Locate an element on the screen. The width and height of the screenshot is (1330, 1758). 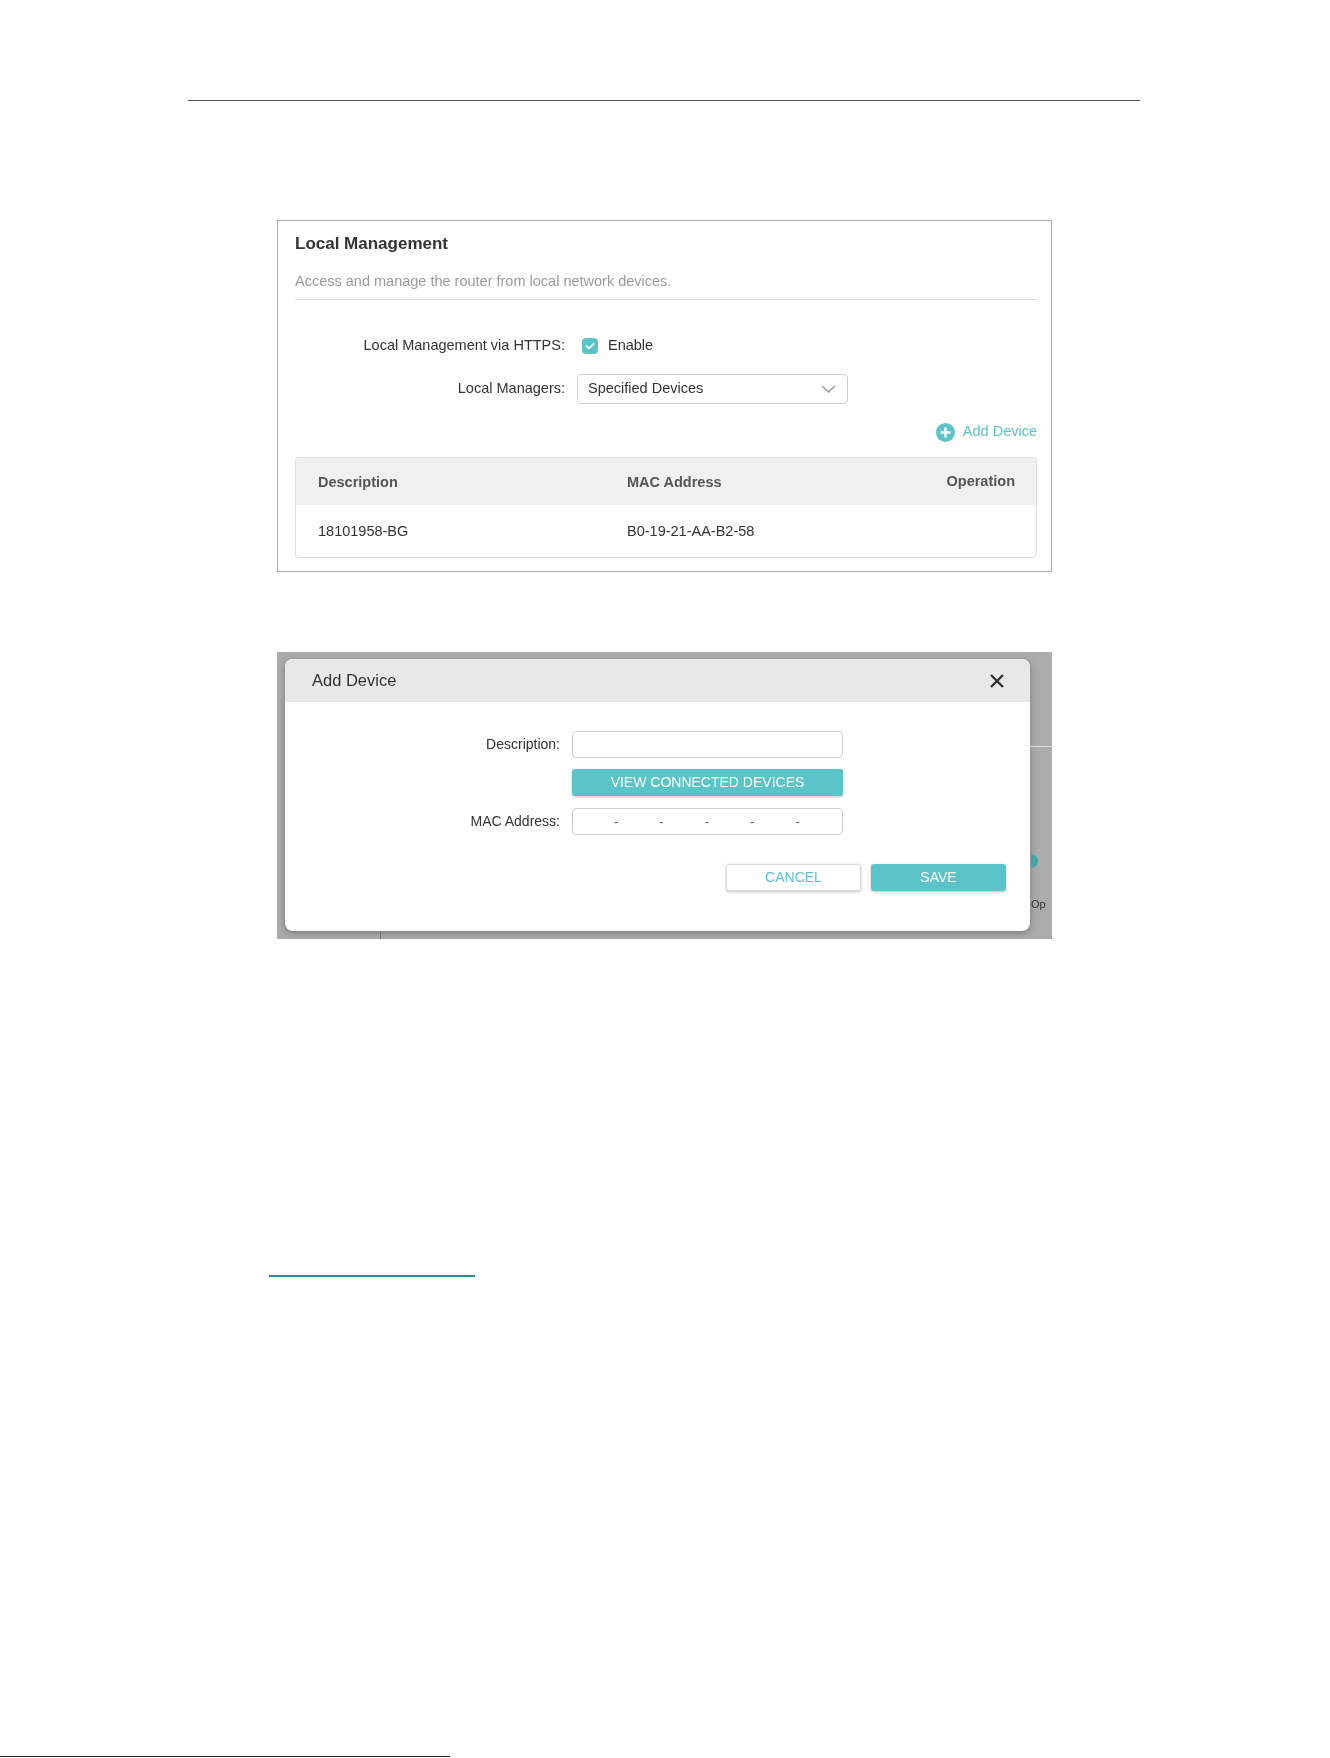
description-input is located at coordinates (707, 744).